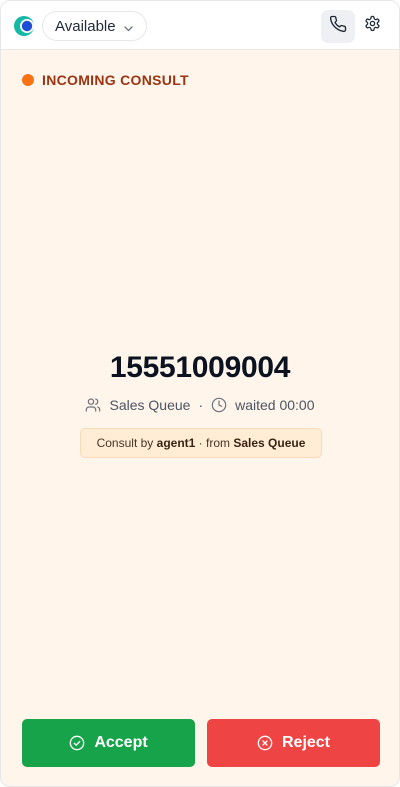 This screenshot has height=787, width=400. I want to click on phone-button, so click(338, 26).